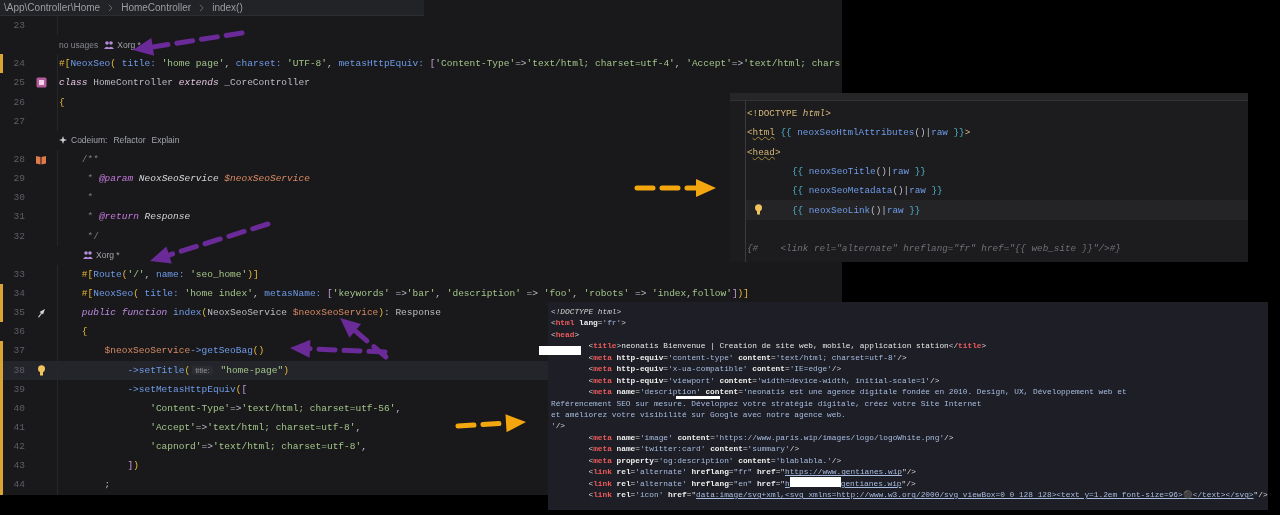 This screenshot has height=515, width=1280. Describe the element at coordinates (138, 217) in the screenshot. I see `code-line: * @return Response` at that location.